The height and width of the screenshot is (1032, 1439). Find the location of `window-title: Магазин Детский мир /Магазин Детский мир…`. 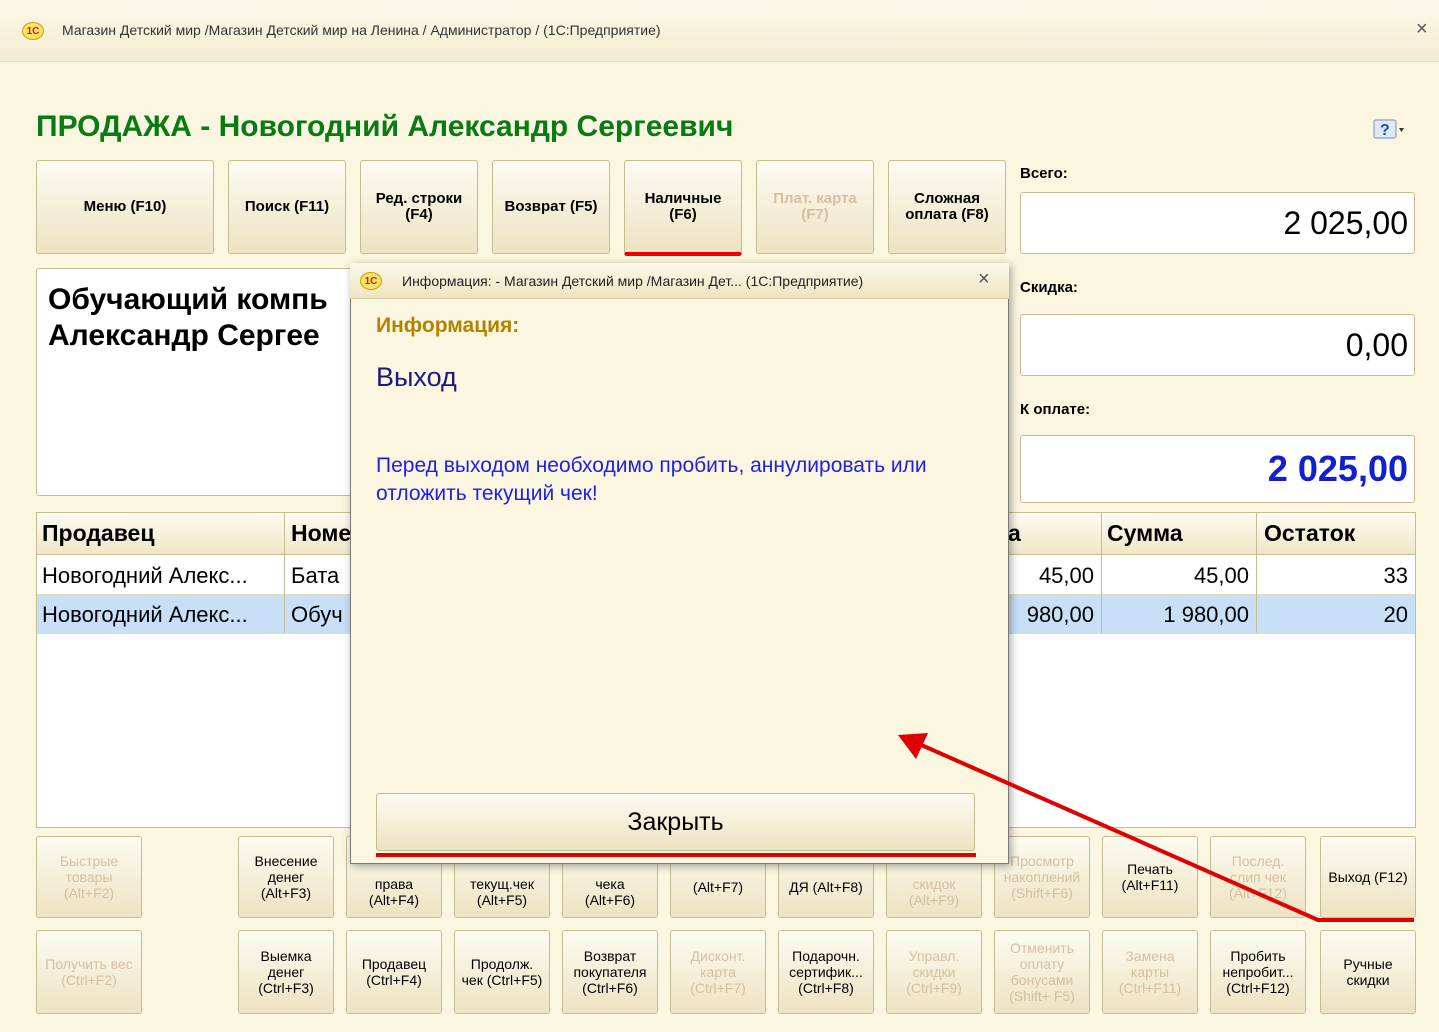

window-title: Магазин Детский мир /Магазин Детский мир… is located at coordinates (361, 30).